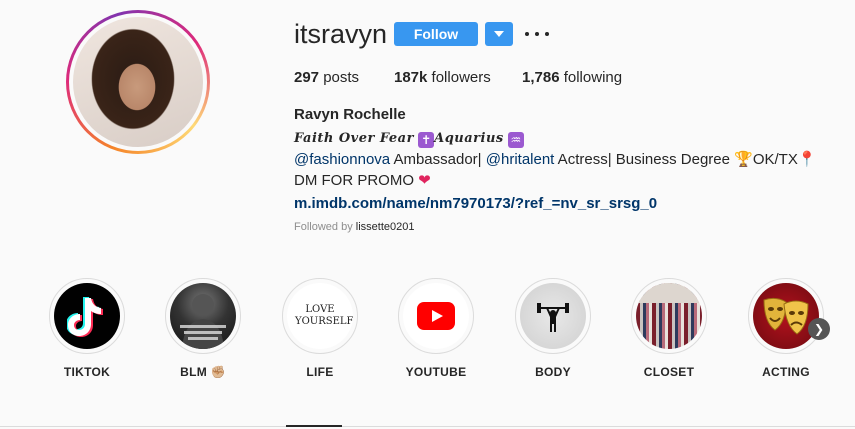 The height and width of the screenshot is (429, 855). Describe the element at coordinates (354, 227) in the screenshot. I see `followed-by: Followed by lissette0201` at that location.